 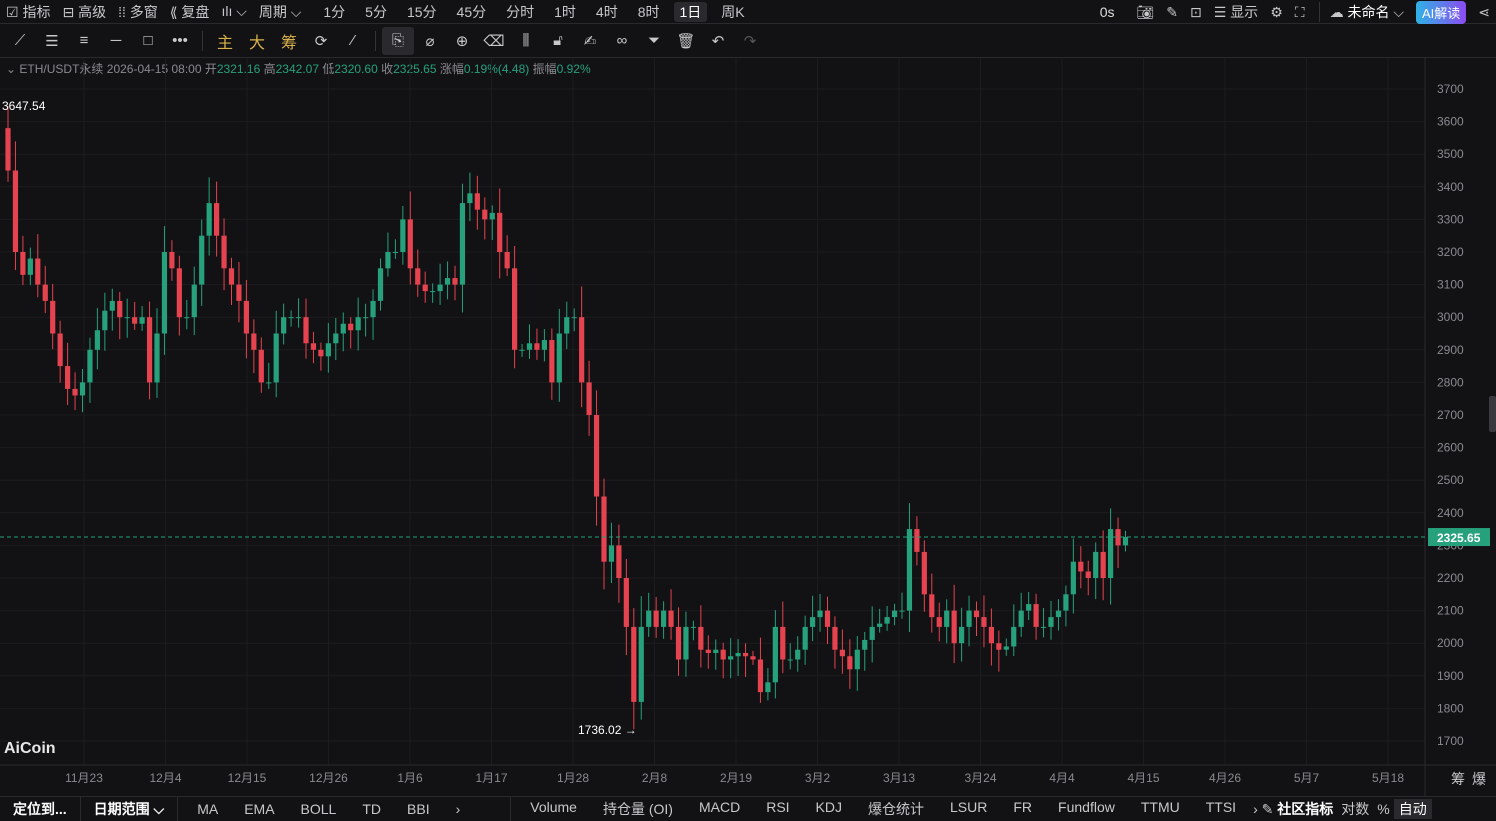 What do you see at coordinates (1236, 12) in the screenshot?
I see `display-button: ☰ 显示` at bounding box center [1236, 12].